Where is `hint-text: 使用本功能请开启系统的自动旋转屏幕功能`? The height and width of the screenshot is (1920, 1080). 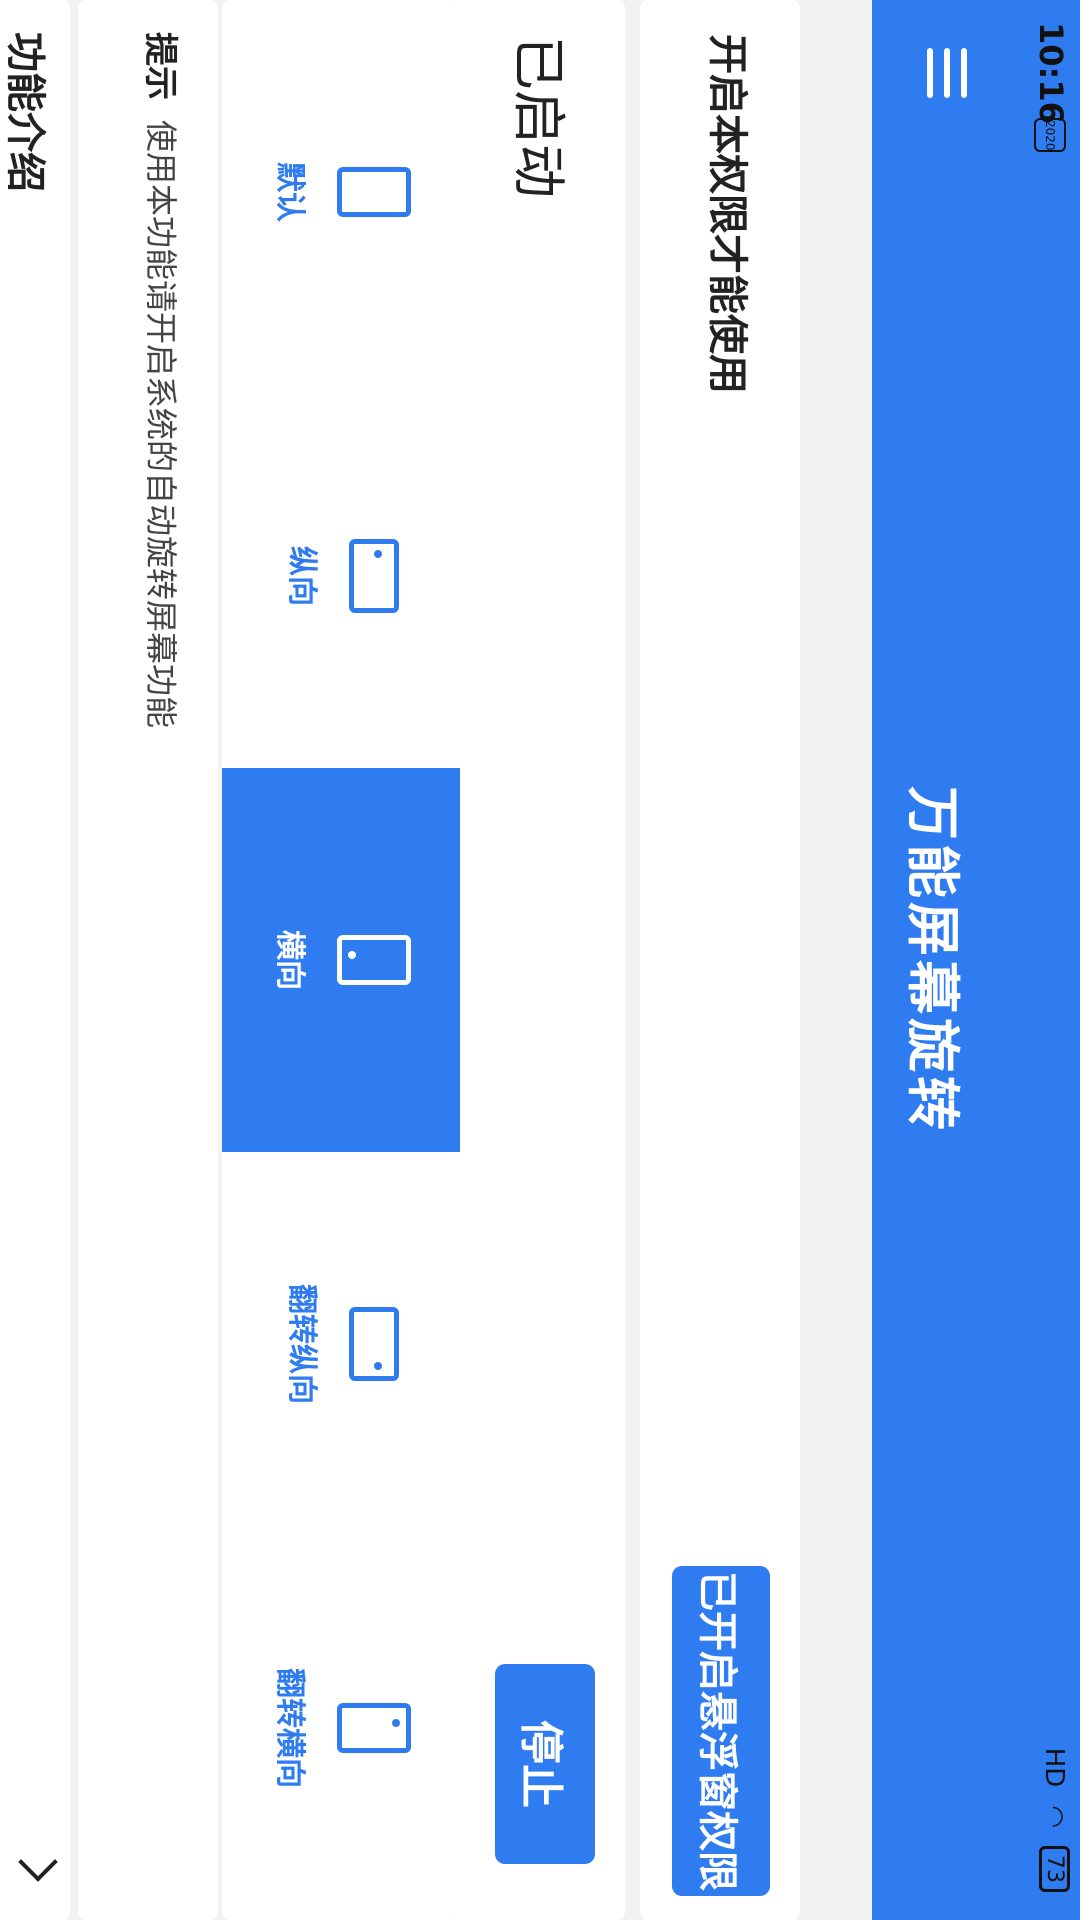
hint-text: 使用本功能请开启系统的自动旋转屏幕功能 is located at coordinates (161, 424).